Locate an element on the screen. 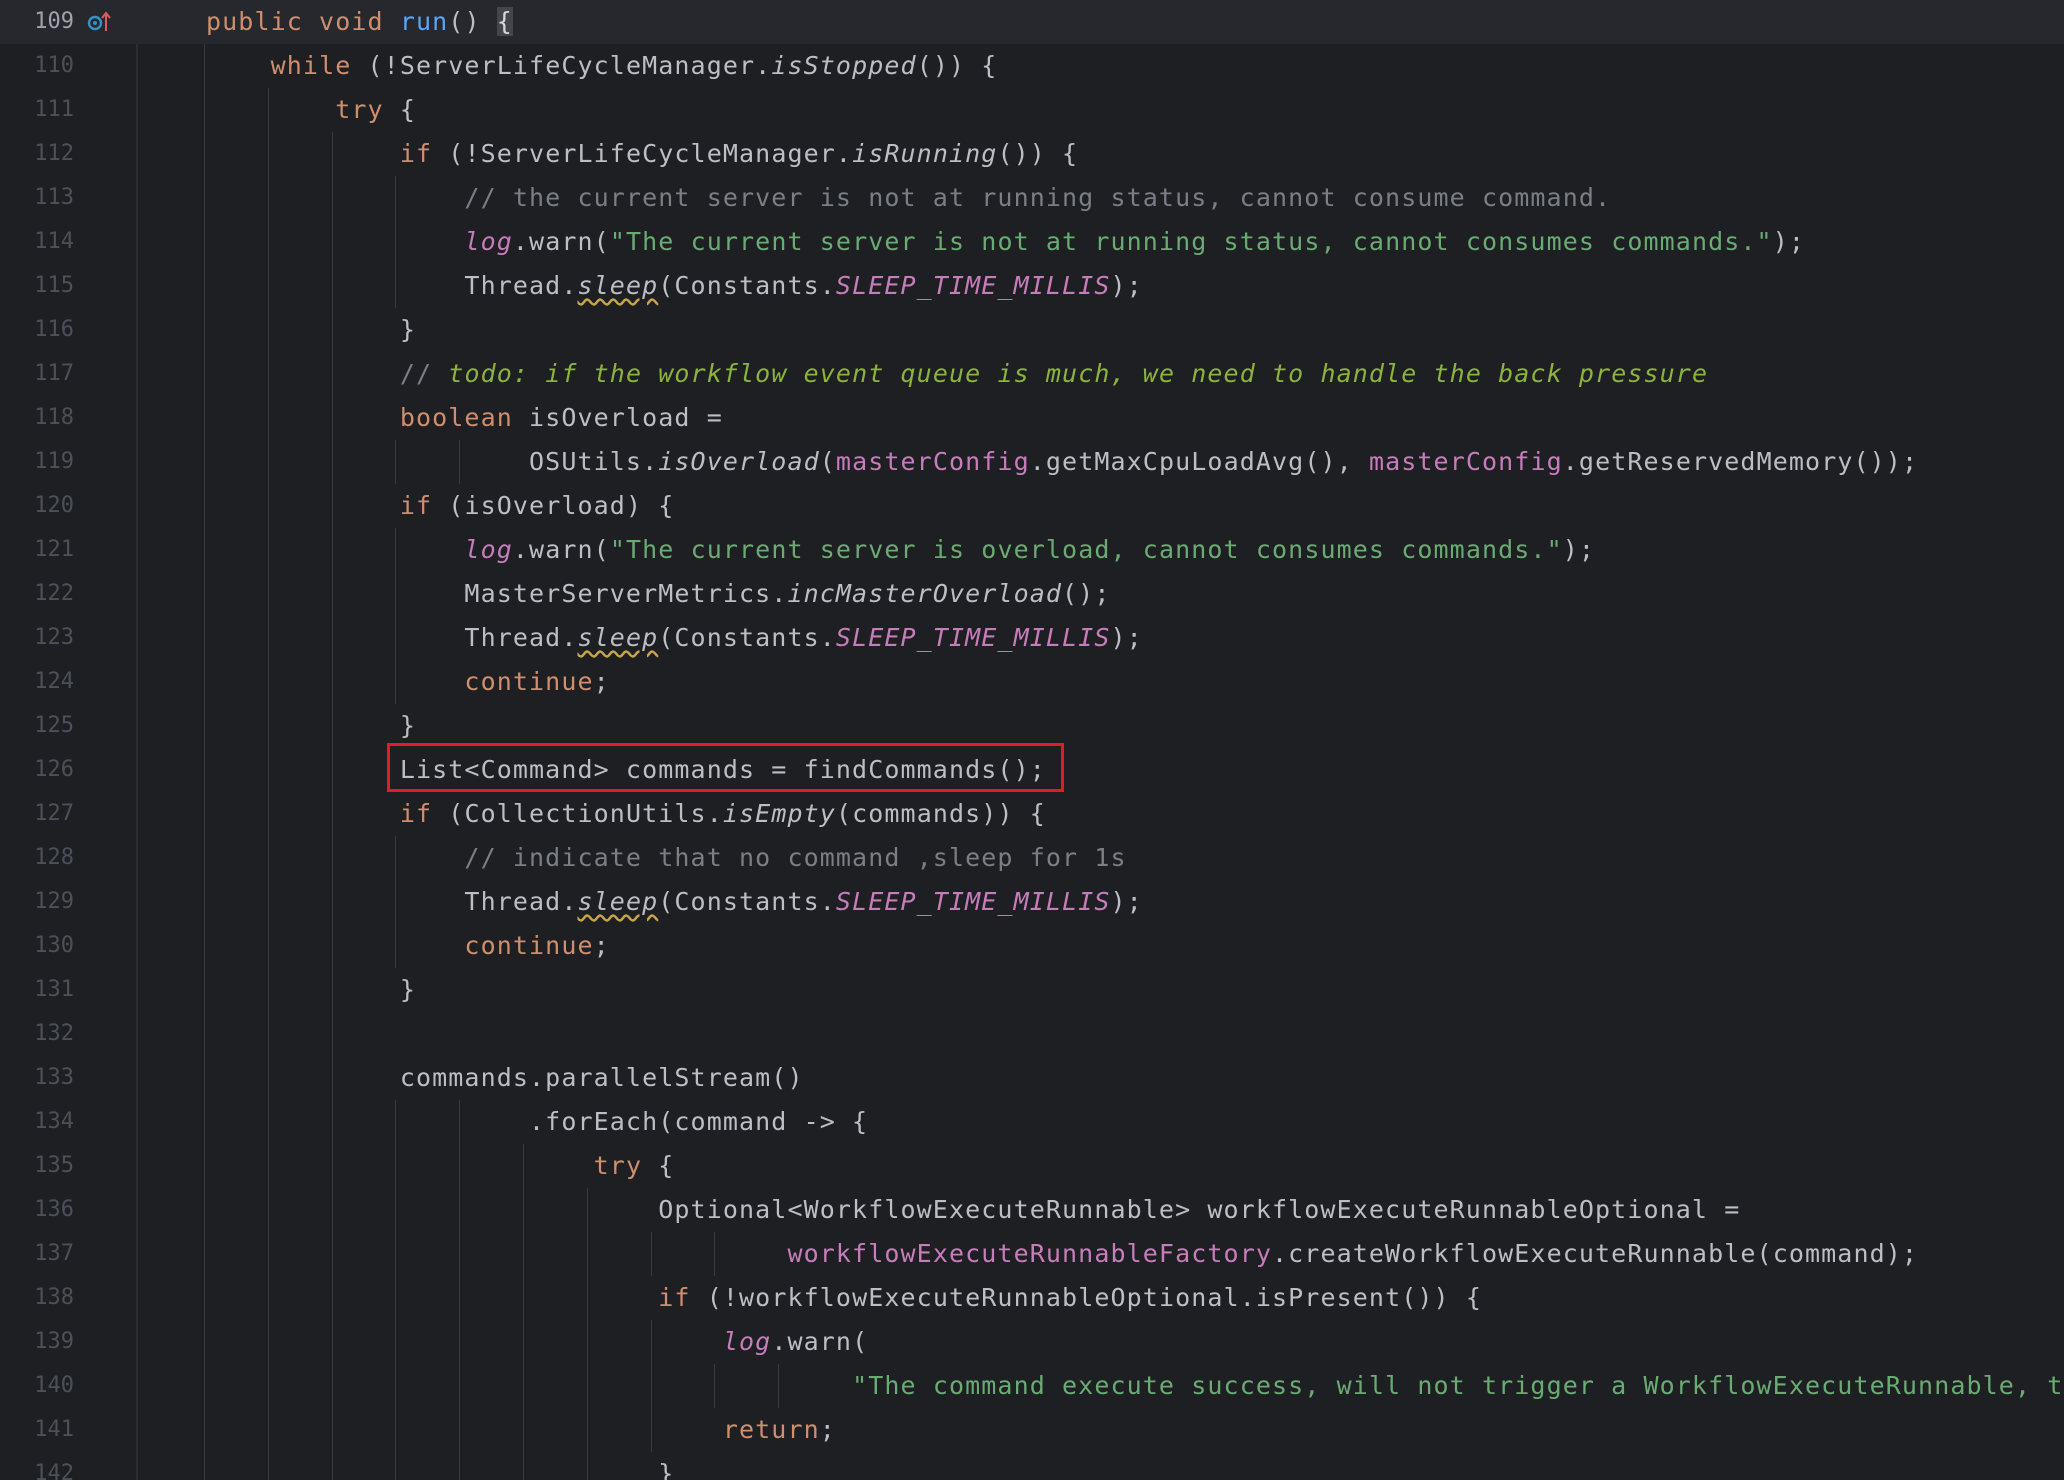  line-number: 109 is located at coordinates (37, 22).